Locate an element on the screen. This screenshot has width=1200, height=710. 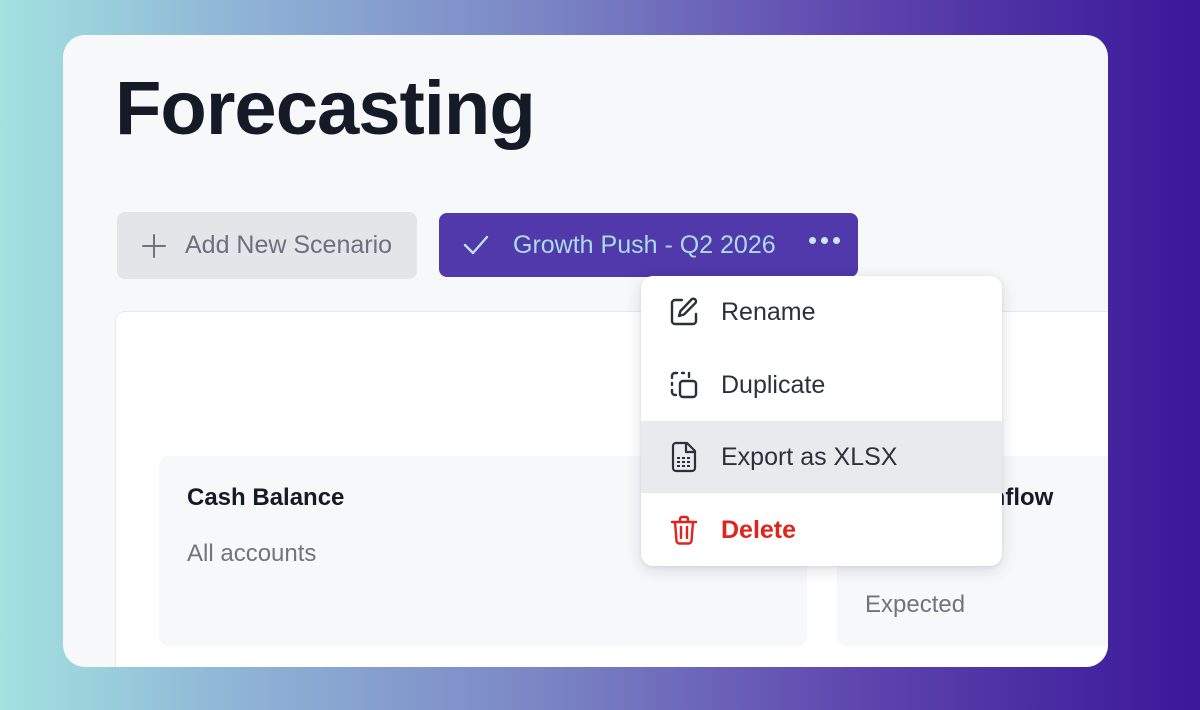
add-new-scenario-button: Add New Scenario is located at coordinates (267, 245).